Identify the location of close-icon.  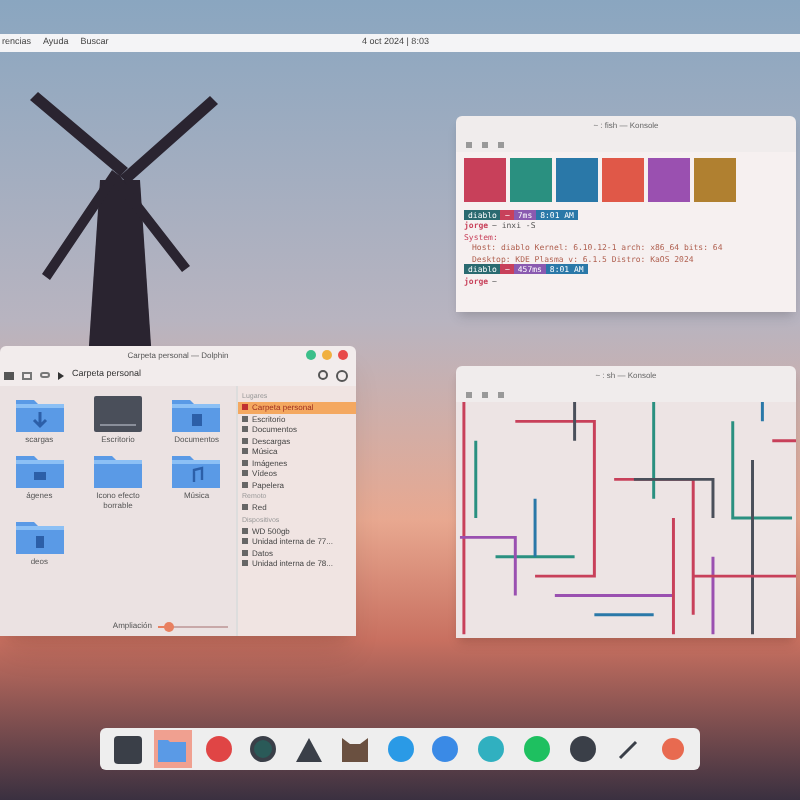
(343, 355).